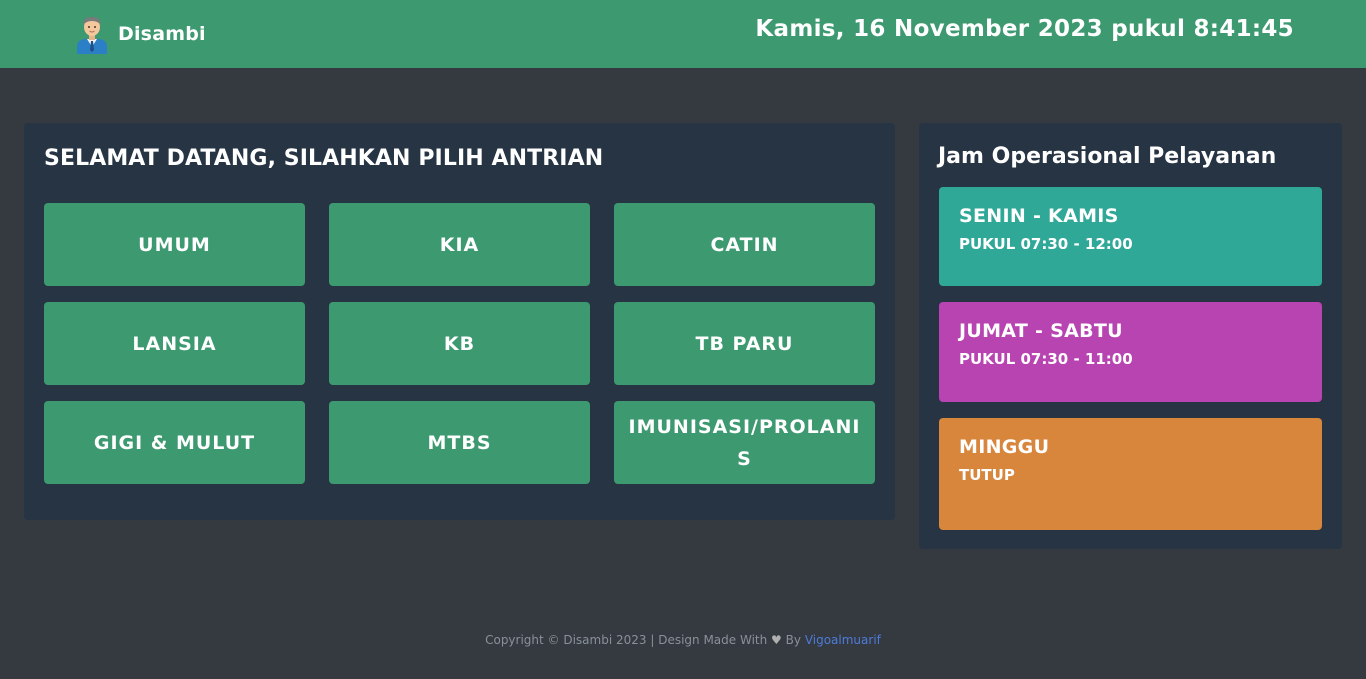  Describe the element at coordinates (744, 244) in the screenshot. I see `queue-button-catin: CATIN` at that location.